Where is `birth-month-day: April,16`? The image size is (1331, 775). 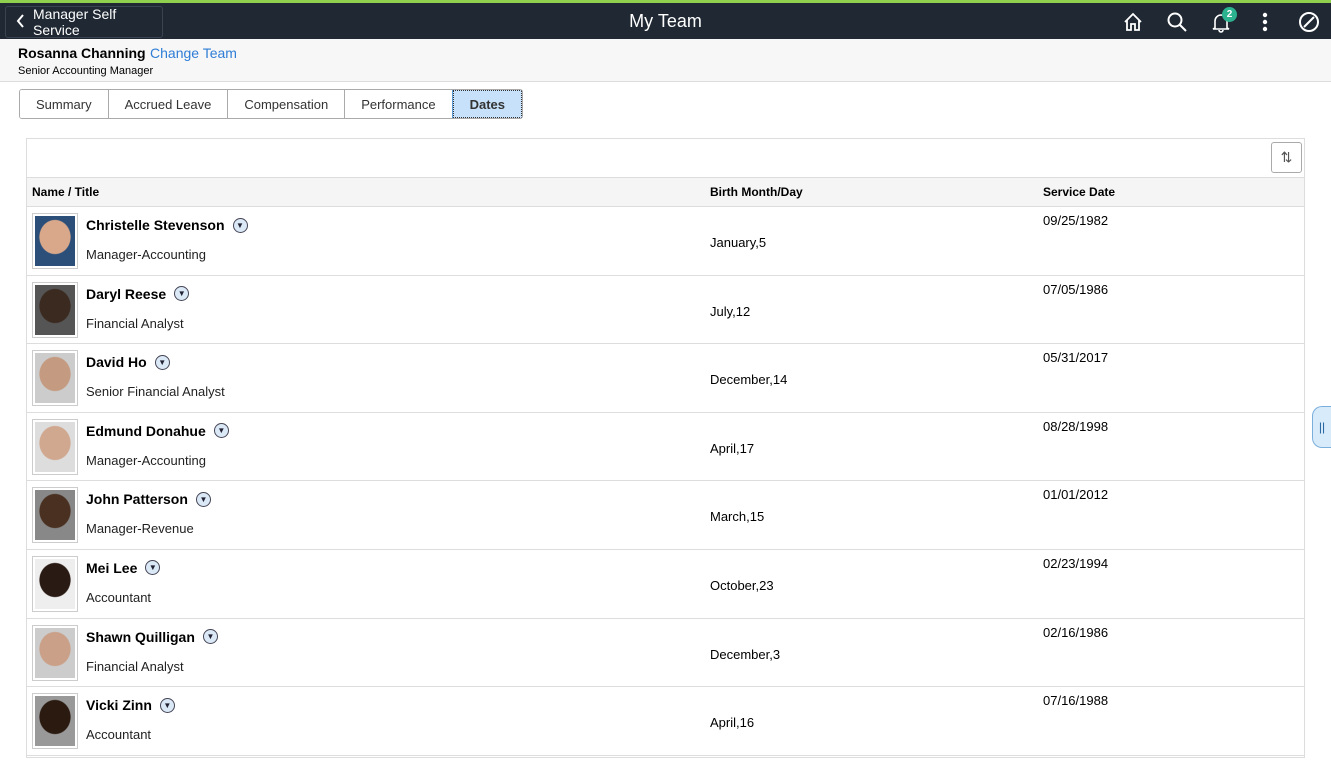
birth-month-day: April,16 is located at coordinates (732, 723).